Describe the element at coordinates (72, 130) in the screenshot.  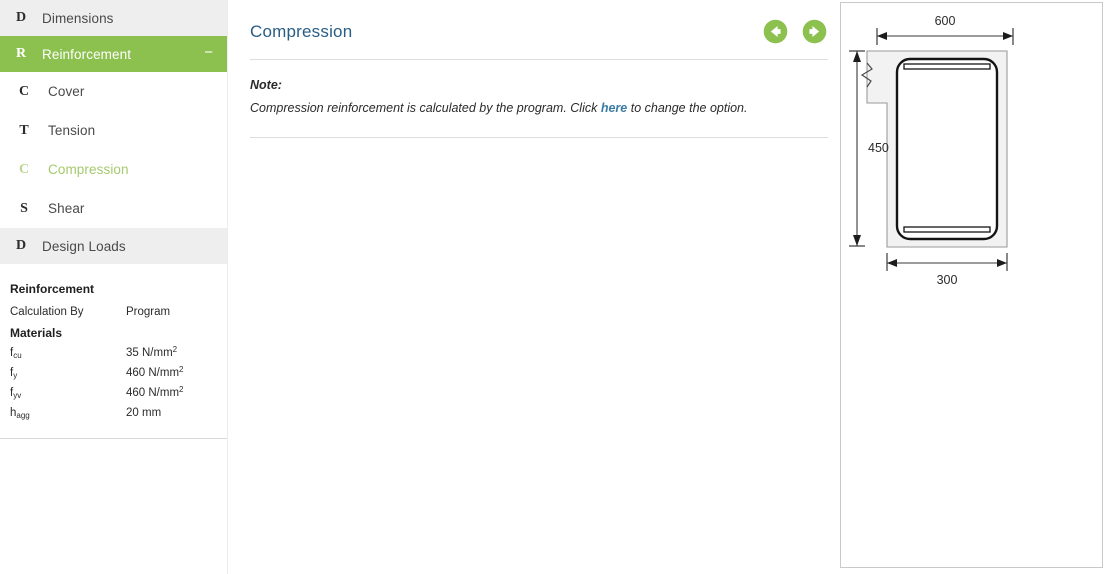
I see `sidebar-item-label: Tension` at that location.